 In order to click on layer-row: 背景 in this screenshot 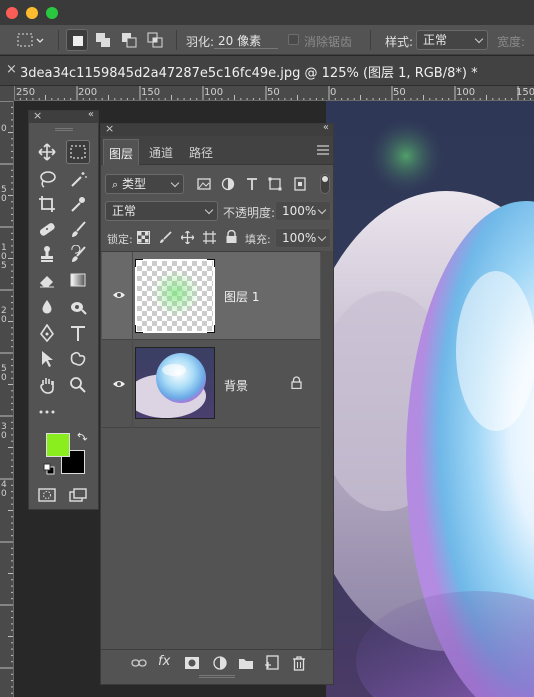, I will do `click(211, 384)`.